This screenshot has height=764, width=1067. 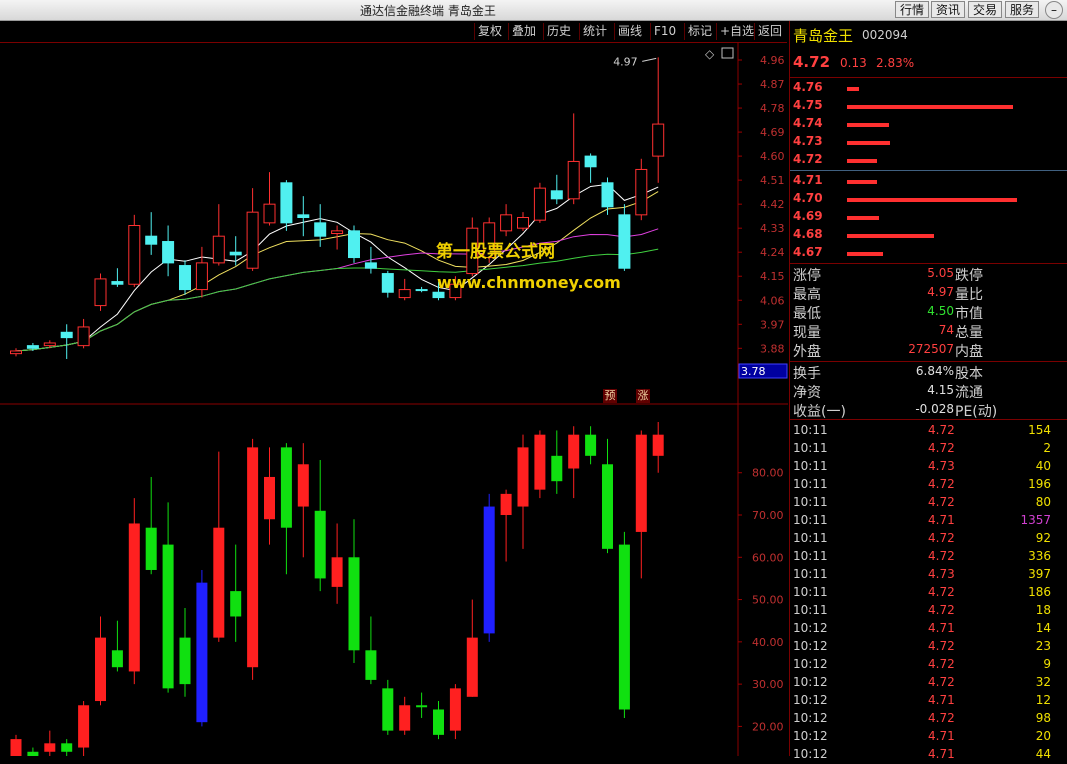 What do you see at coordinates (985, 9) in the screenshot?
I see `trade-button: 交易` at bounding box center [985, 9].